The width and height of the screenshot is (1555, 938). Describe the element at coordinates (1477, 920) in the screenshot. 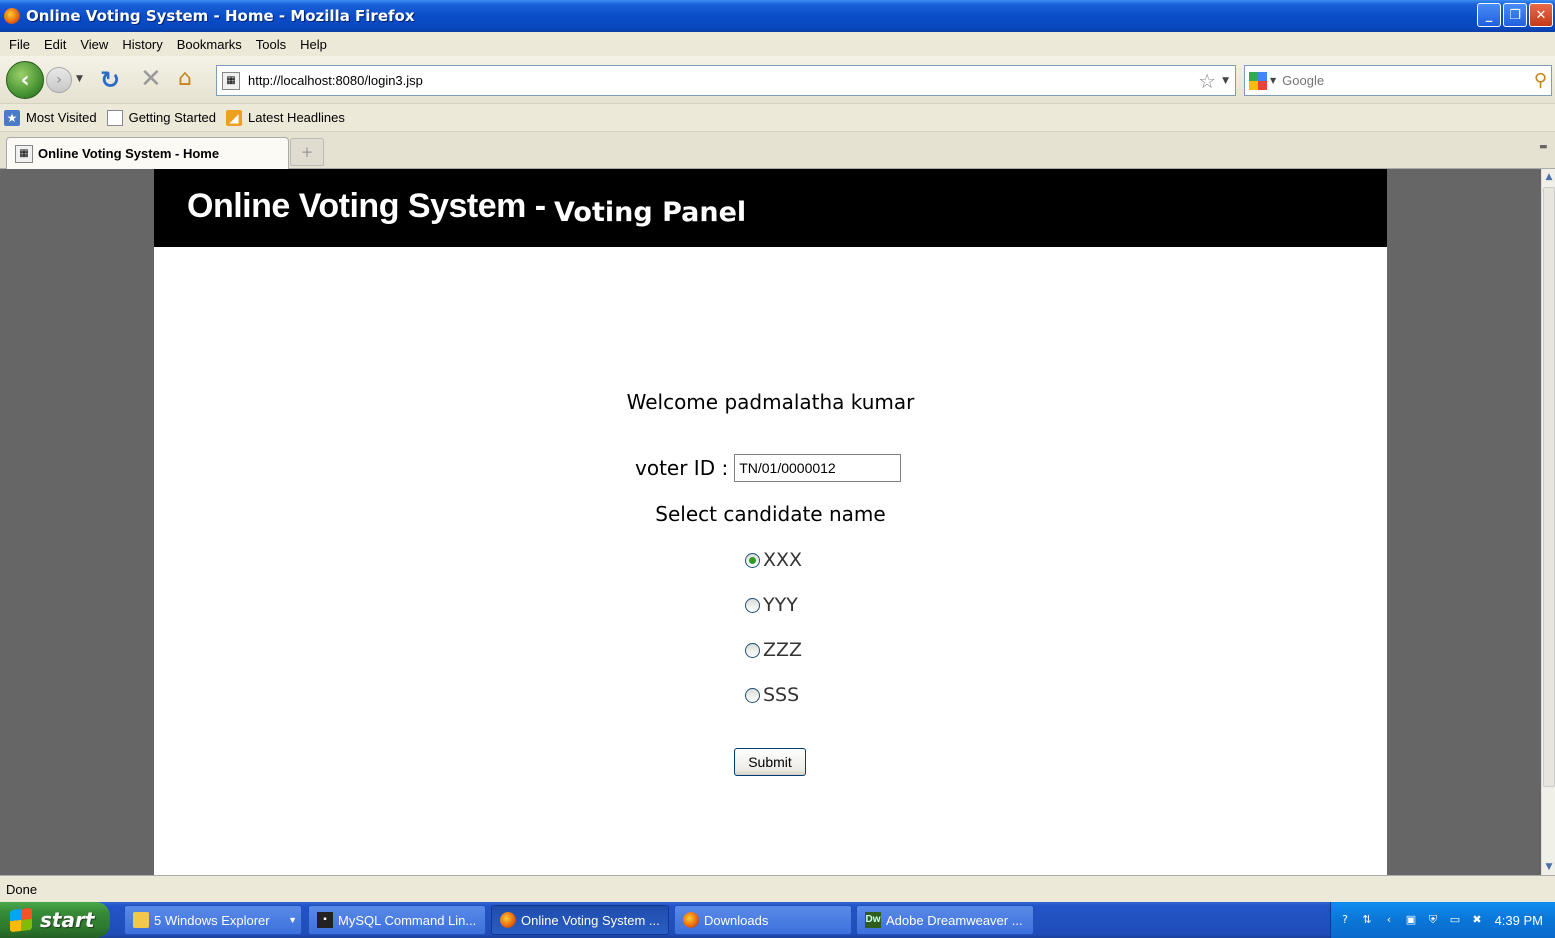

I see `alert-icon: ✖` at that location.